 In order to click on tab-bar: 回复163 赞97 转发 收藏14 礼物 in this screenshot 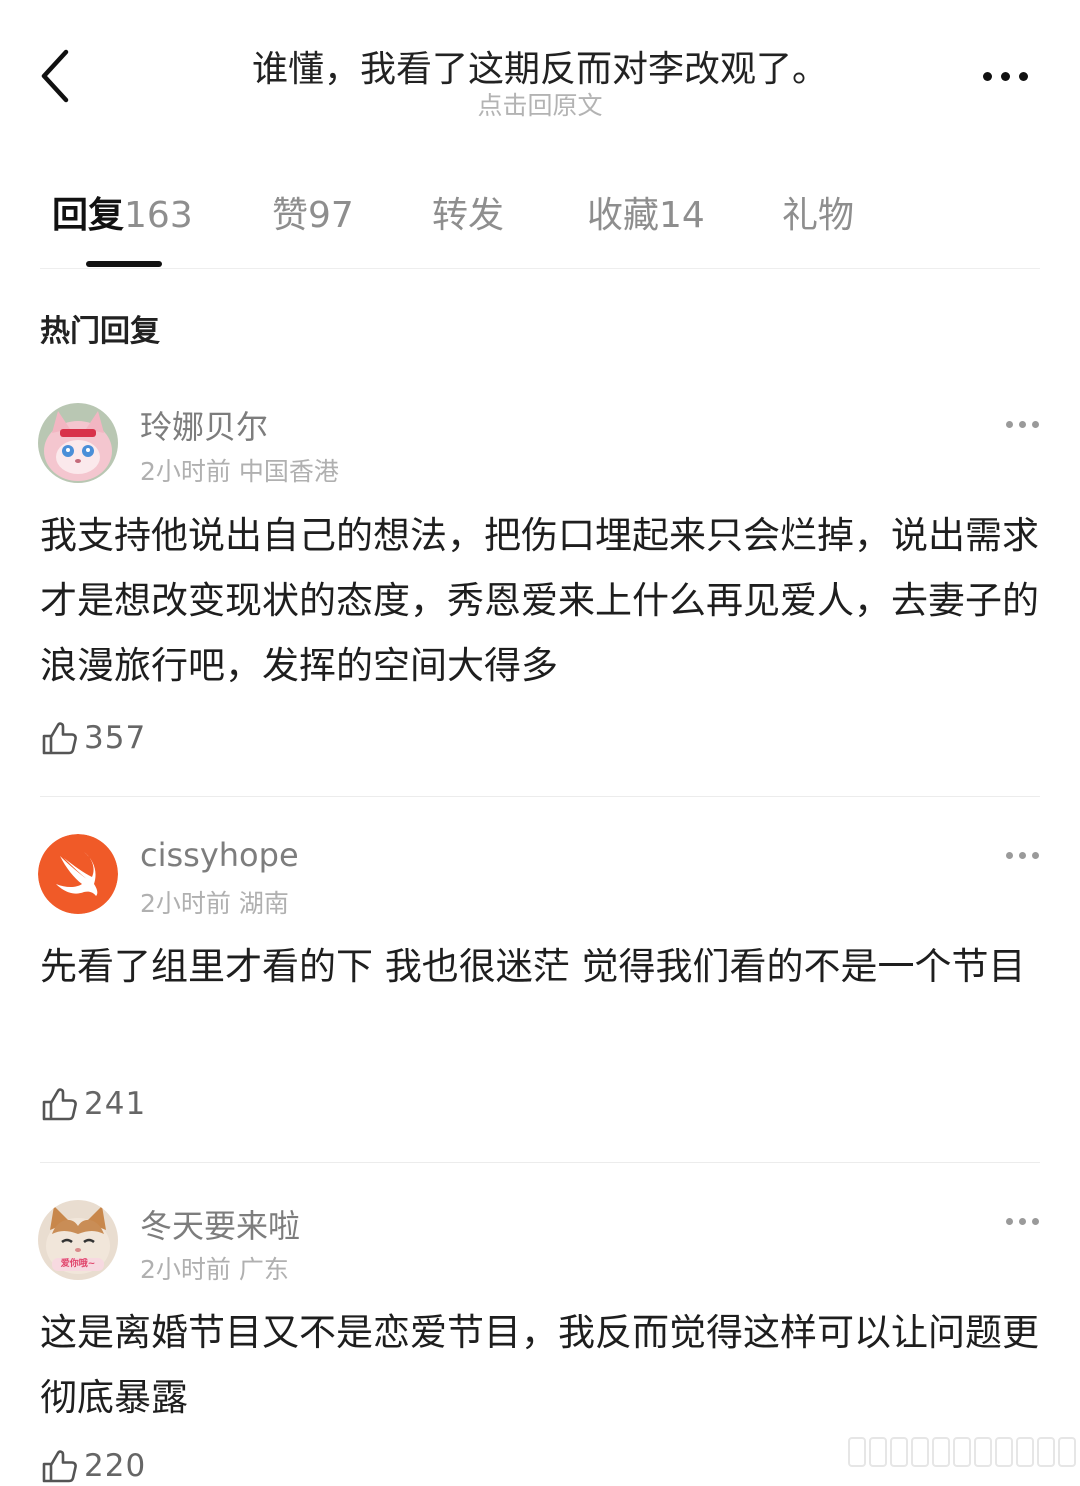, I will do `click(540, 216)`.